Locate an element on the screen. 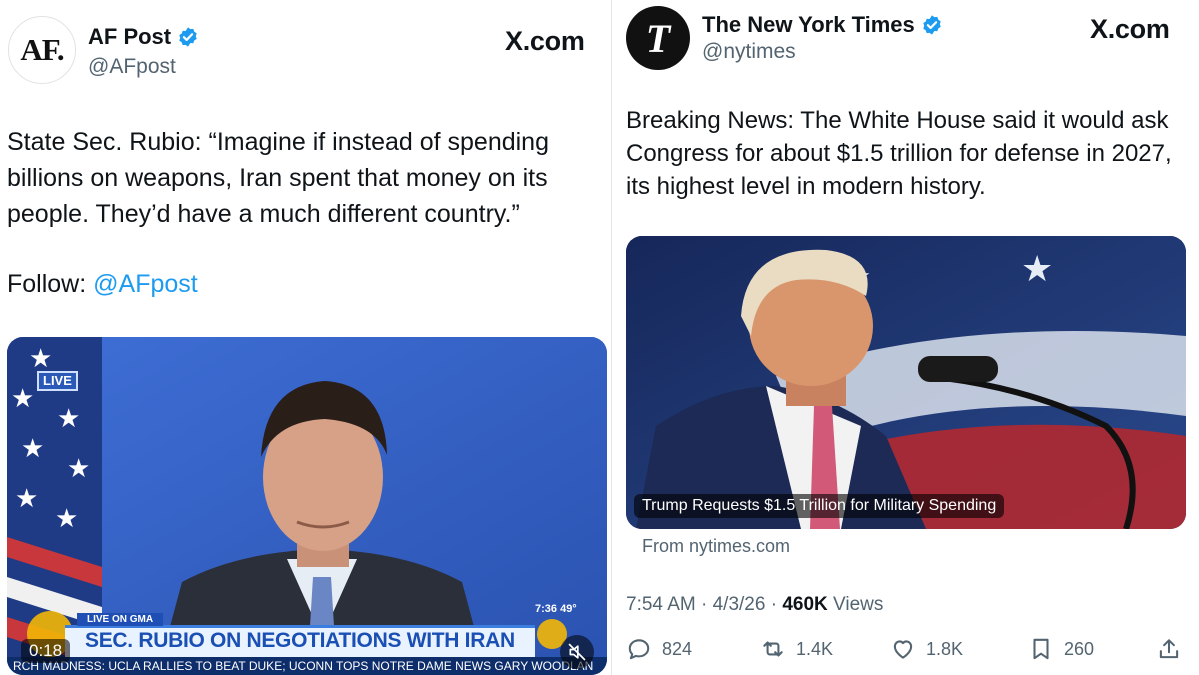  card-source: From nytimes.com is located at coordinates (716, 546).